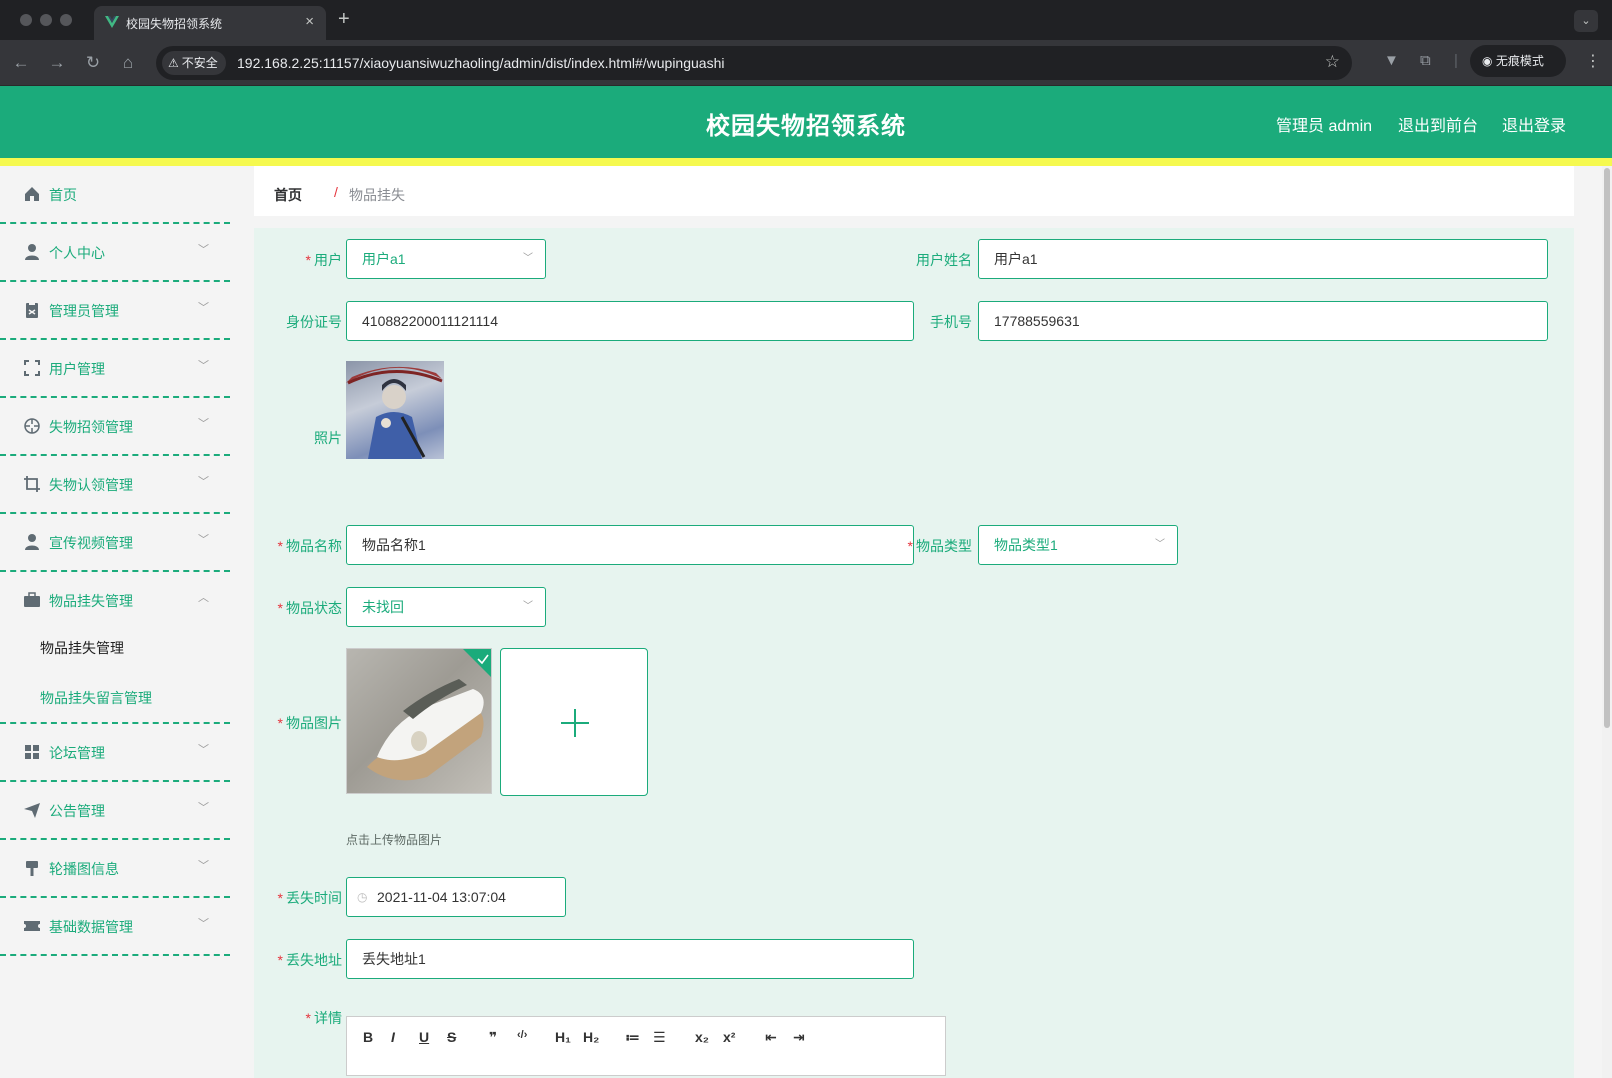 Image resolution: width=1612 pixels, height=1078 pixels. I want to click on sidebar-item-base-data-management: 基础数据管理 ﹀, so click(115, 927).